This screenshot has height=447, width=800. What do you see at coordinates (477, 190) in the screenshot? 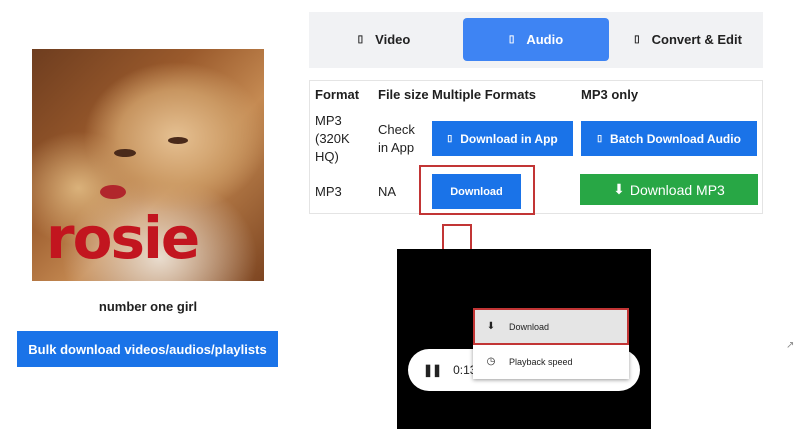
I see `download-highlight-box` at bounding box center [477, 190].